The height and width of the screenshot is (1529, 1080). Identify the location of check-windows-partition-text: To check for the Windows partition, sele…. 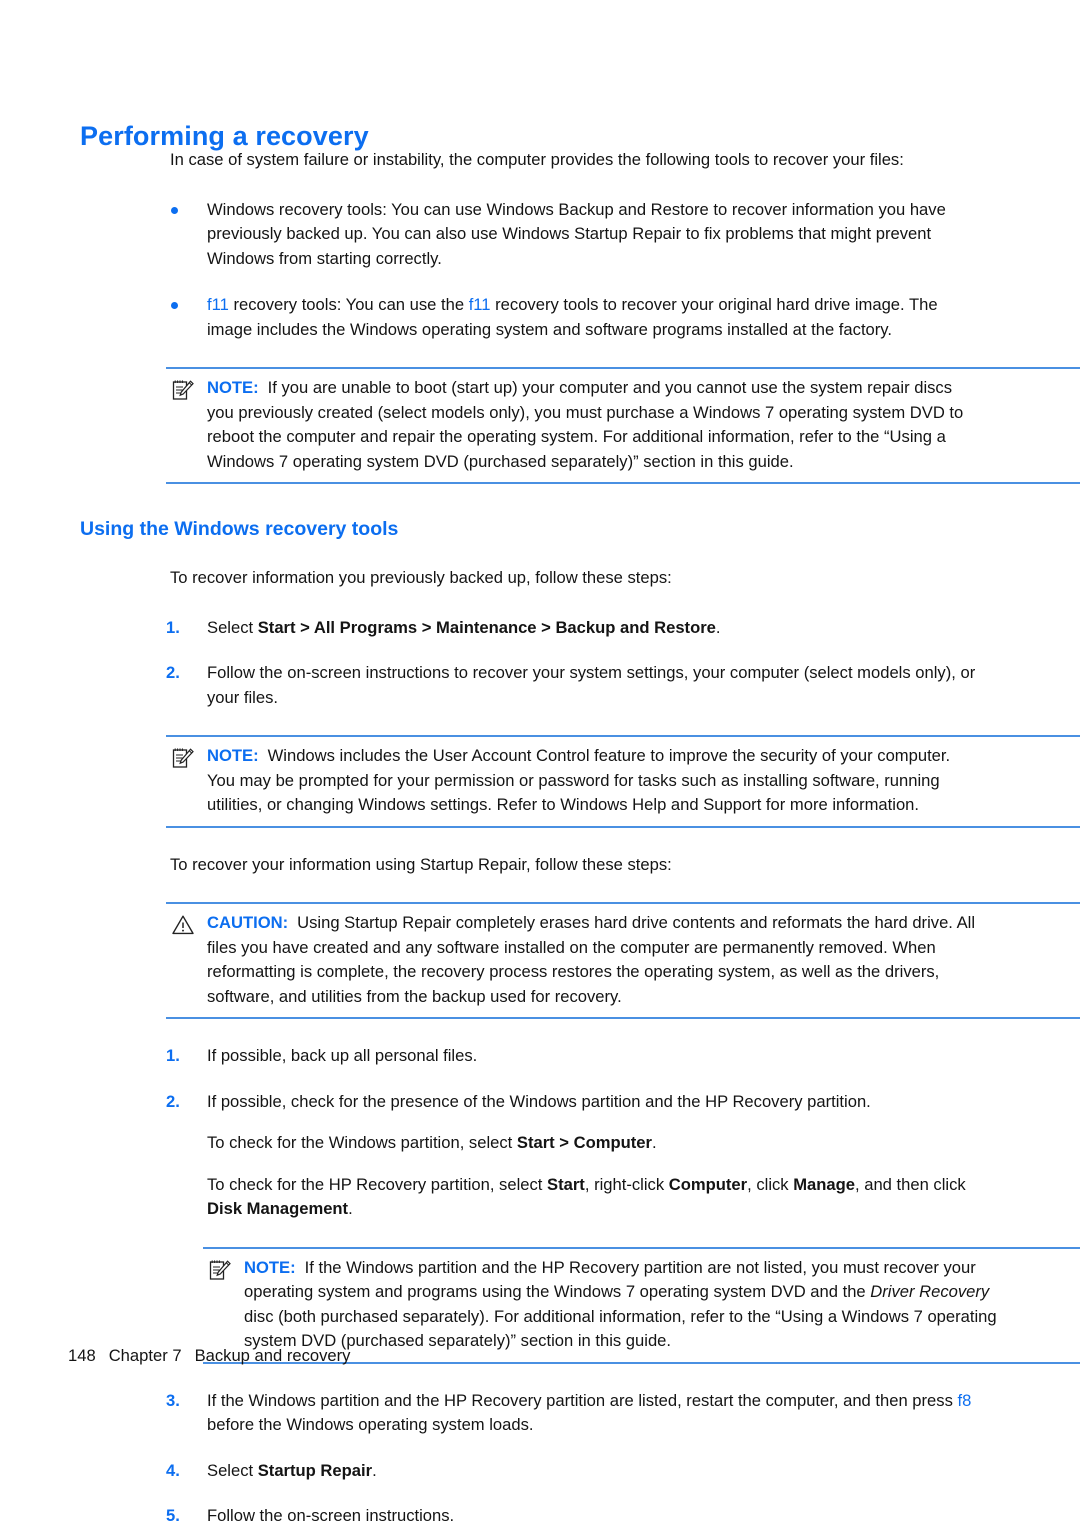
(540, 1143).